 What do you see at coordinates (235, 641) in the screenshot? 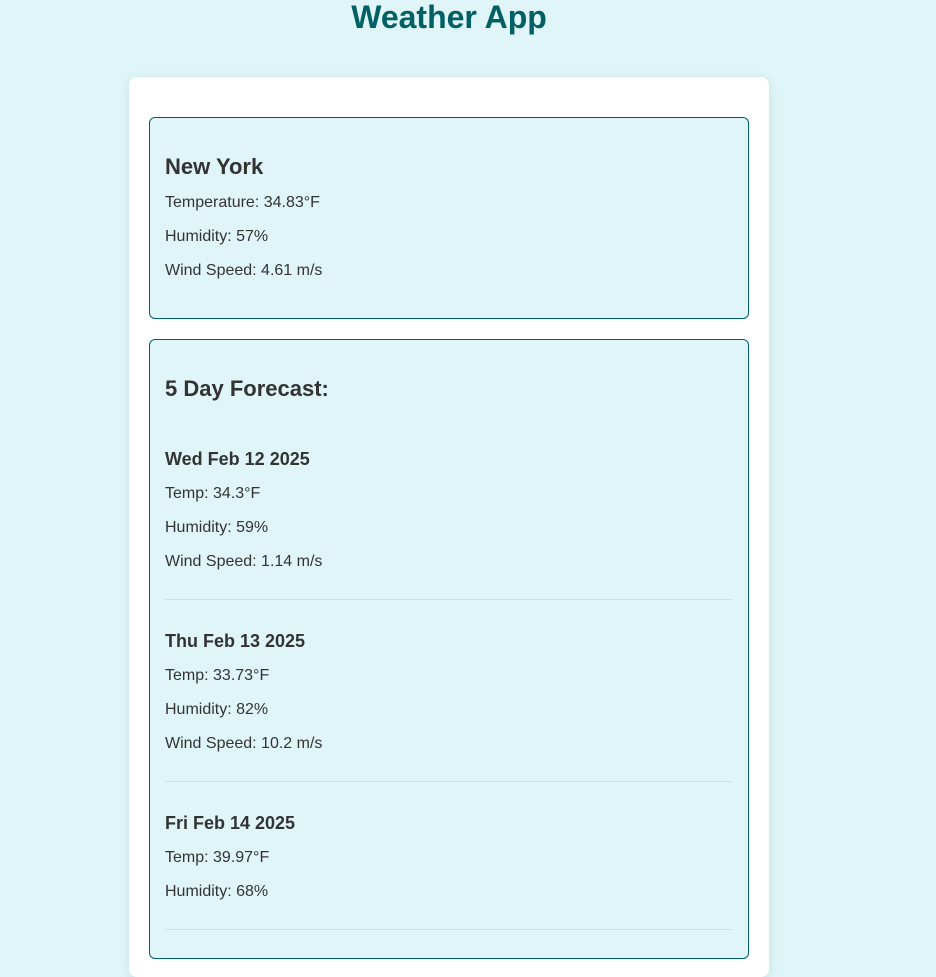
I see `forecast-date: Thu Feb 13 2025` at bounding box center [235, 641].